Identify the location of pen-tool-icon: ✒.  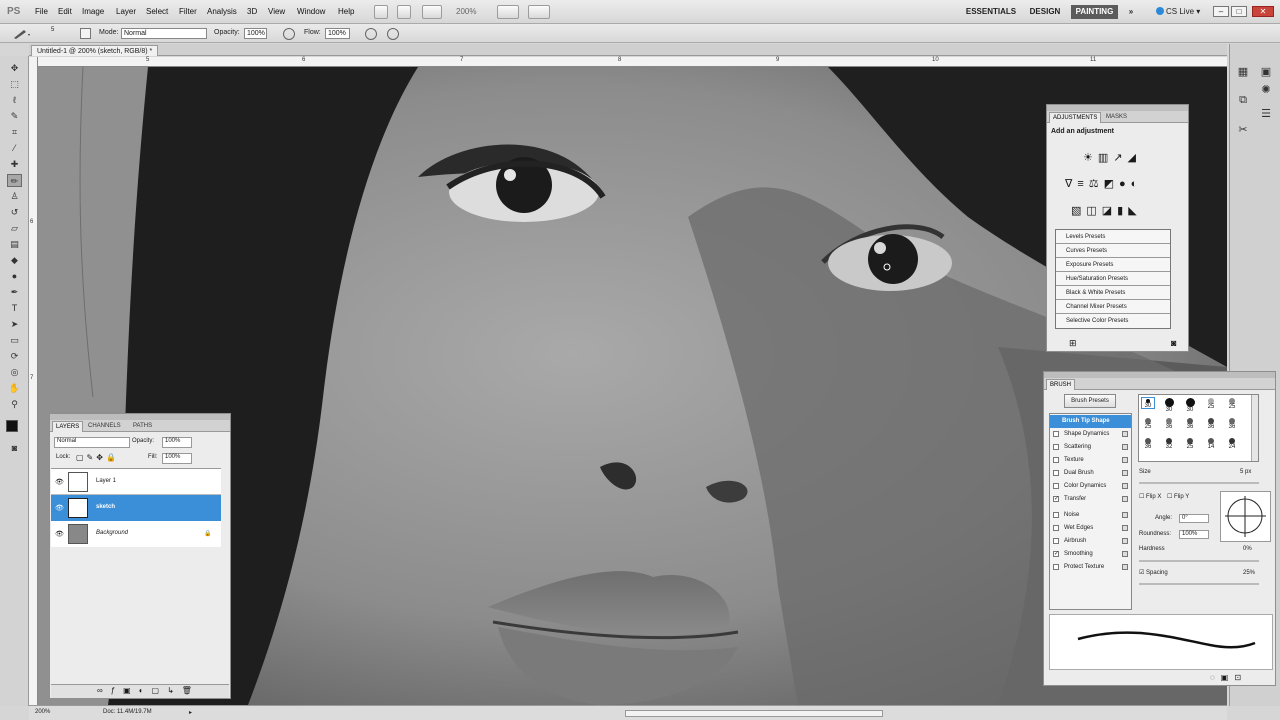
(14, 292).